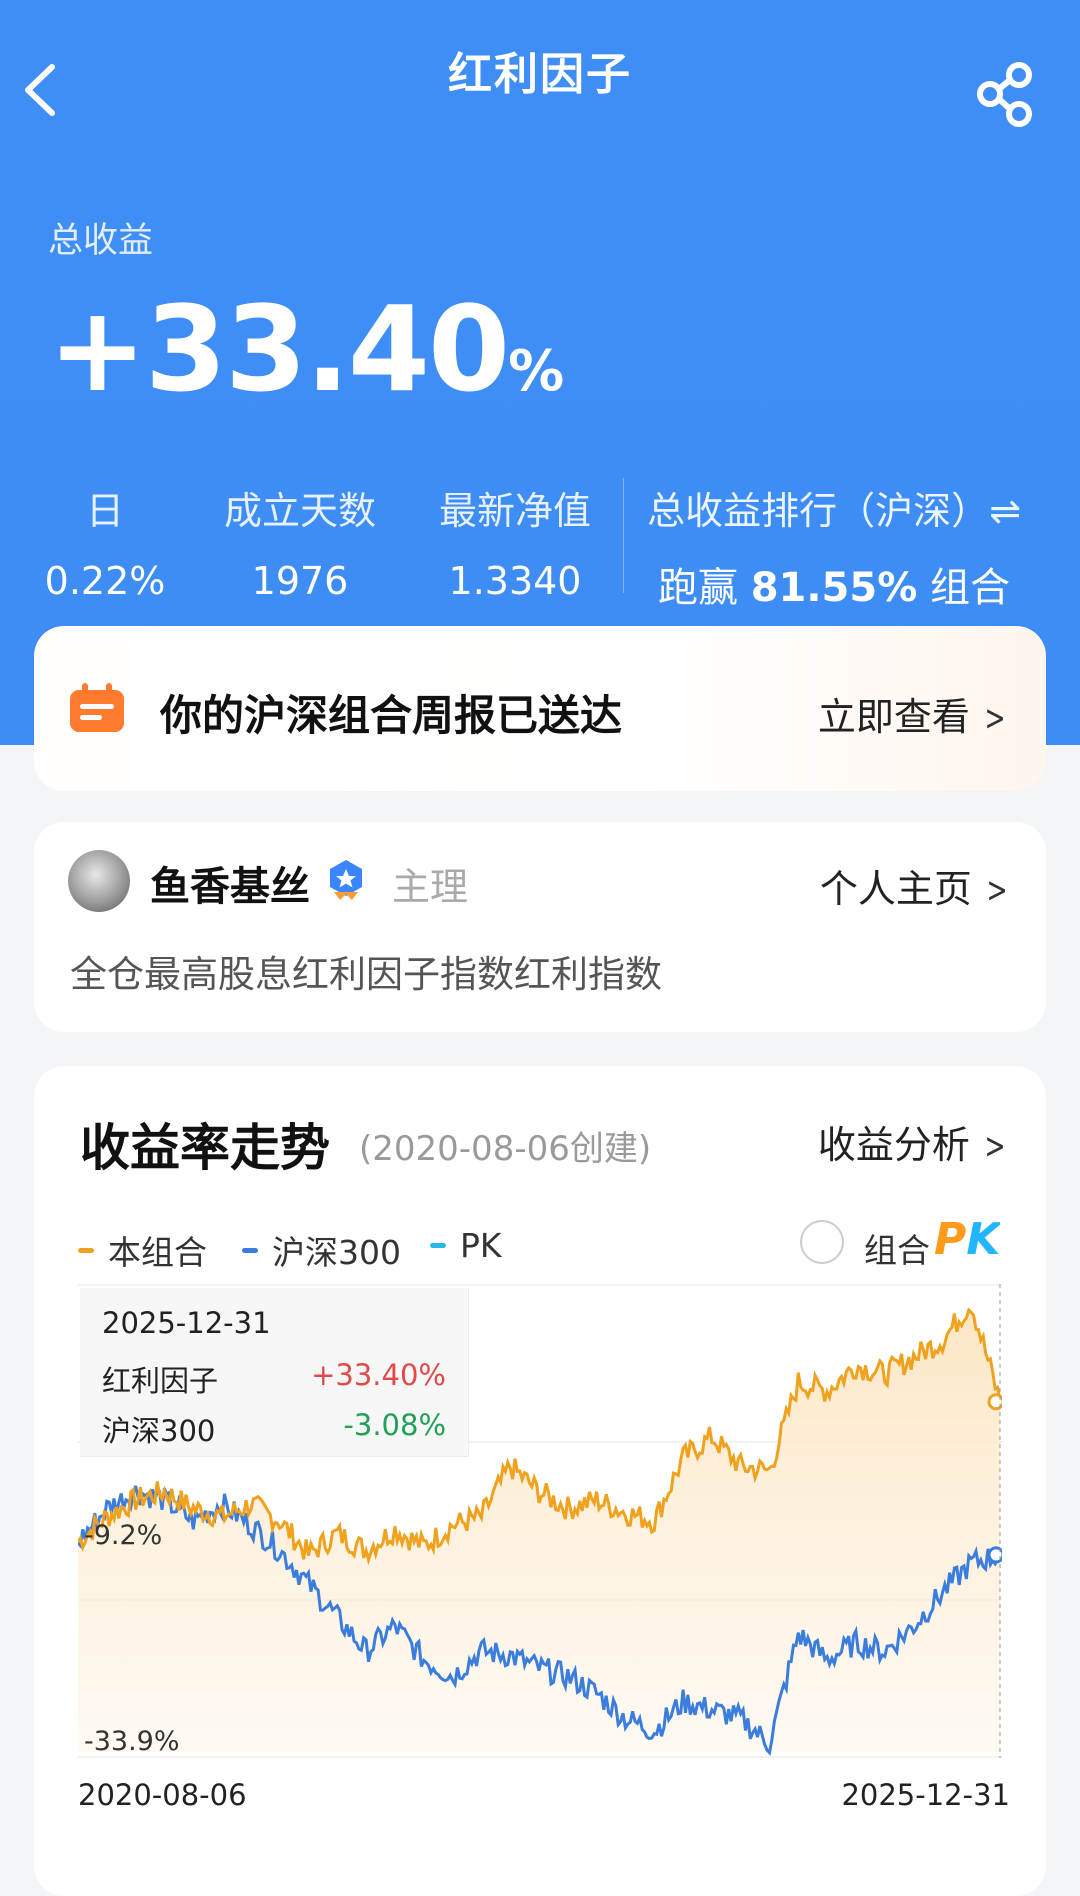 Image resolution: width=1080 pixels, height=1896 pixels. What do you see at coordinates (481, 1245) in the screenshot?
I see `legend-pk-label: PK` at bounding box center [481, 1245].